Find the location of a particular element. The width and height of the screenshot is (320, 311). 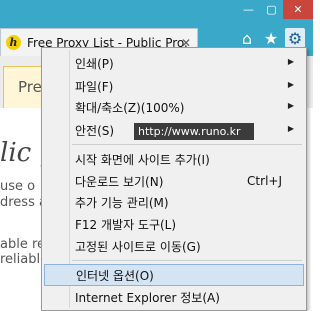

url-tooltip: http://www.runo.kr is located at coordinates (194, 131).